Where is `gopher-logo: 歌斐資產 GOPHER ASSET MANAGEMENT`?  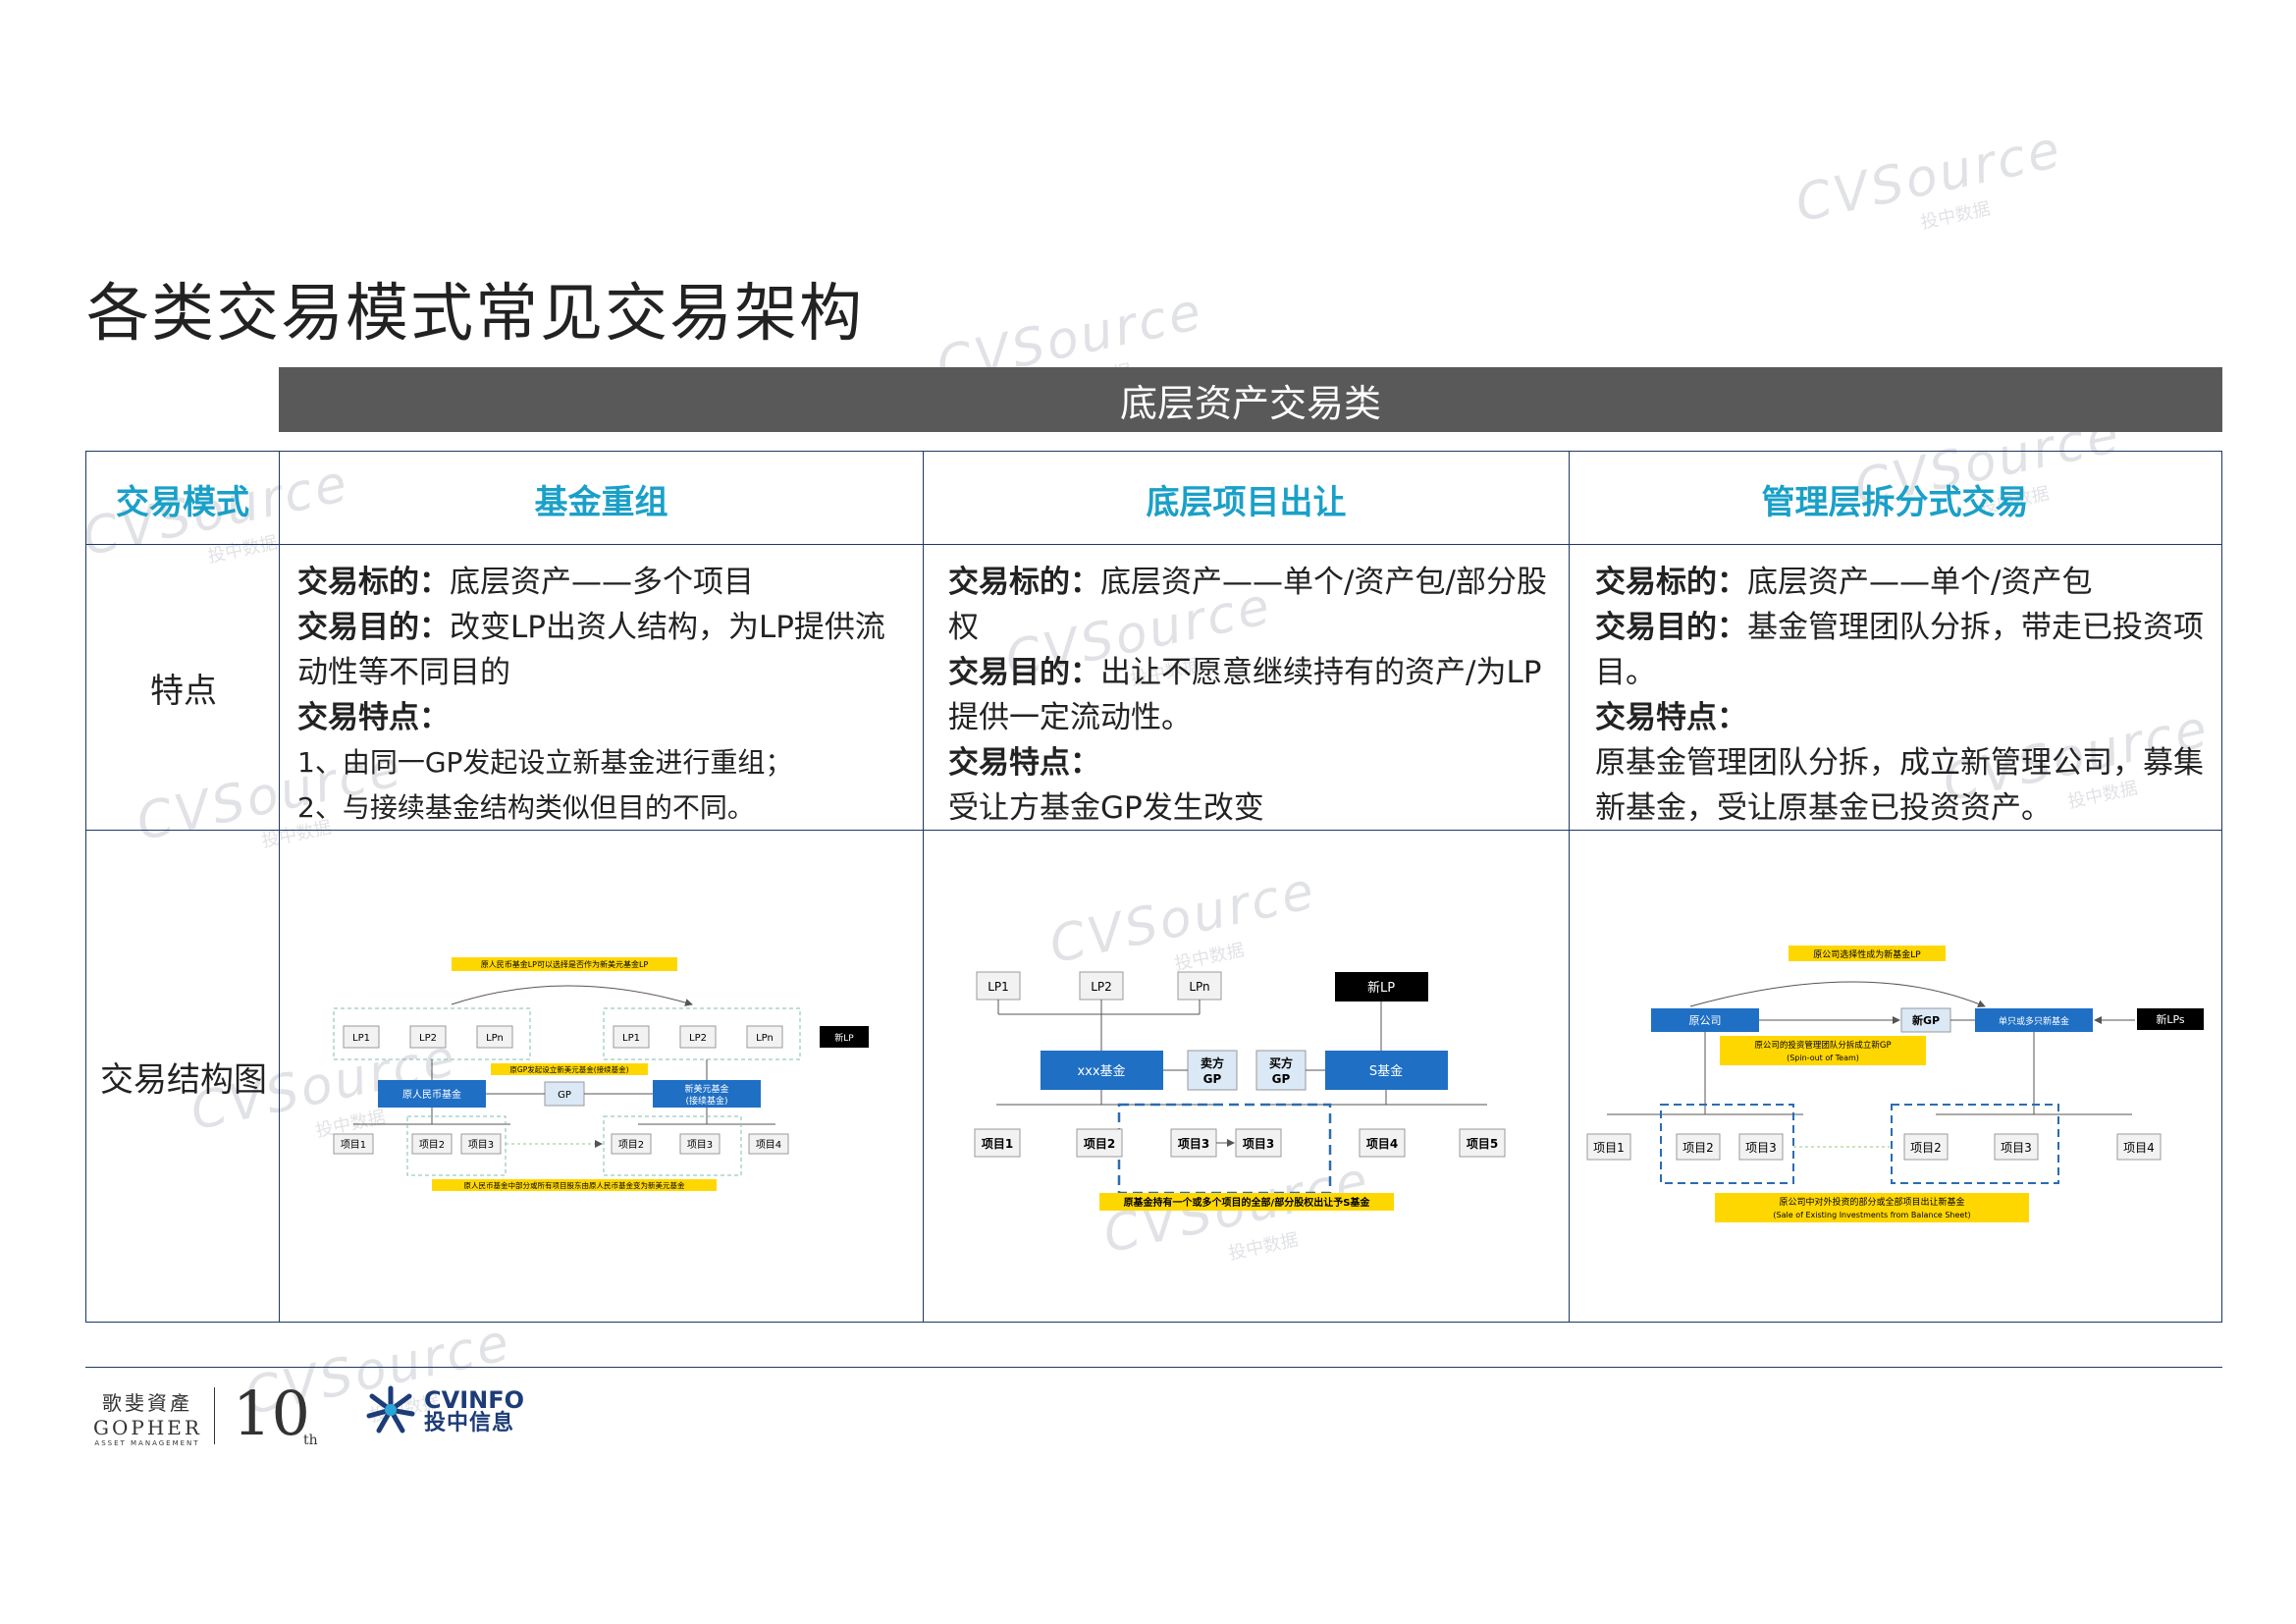 gopher-logo: 歌斐資產 GOPHER ASSET MANAGEMENT is located at coordinates (147, 1417).